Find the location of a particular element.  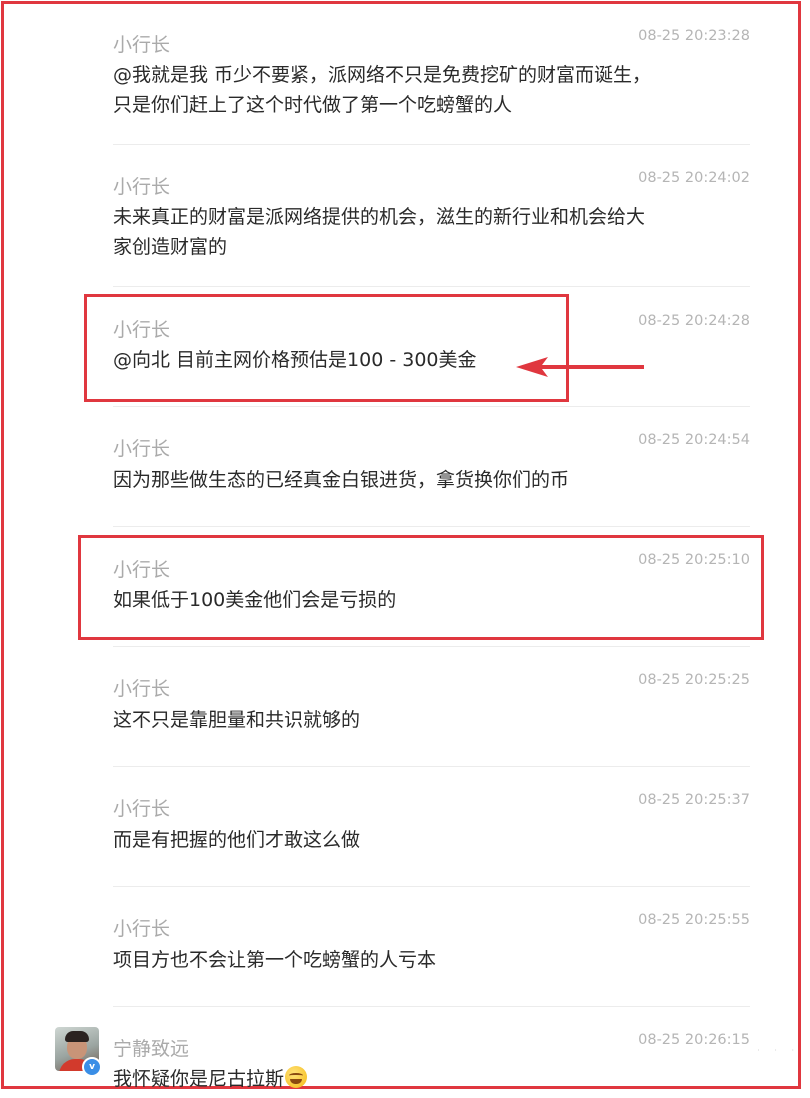

verified-badge-icon: v is located at coordinates (92, 1067).